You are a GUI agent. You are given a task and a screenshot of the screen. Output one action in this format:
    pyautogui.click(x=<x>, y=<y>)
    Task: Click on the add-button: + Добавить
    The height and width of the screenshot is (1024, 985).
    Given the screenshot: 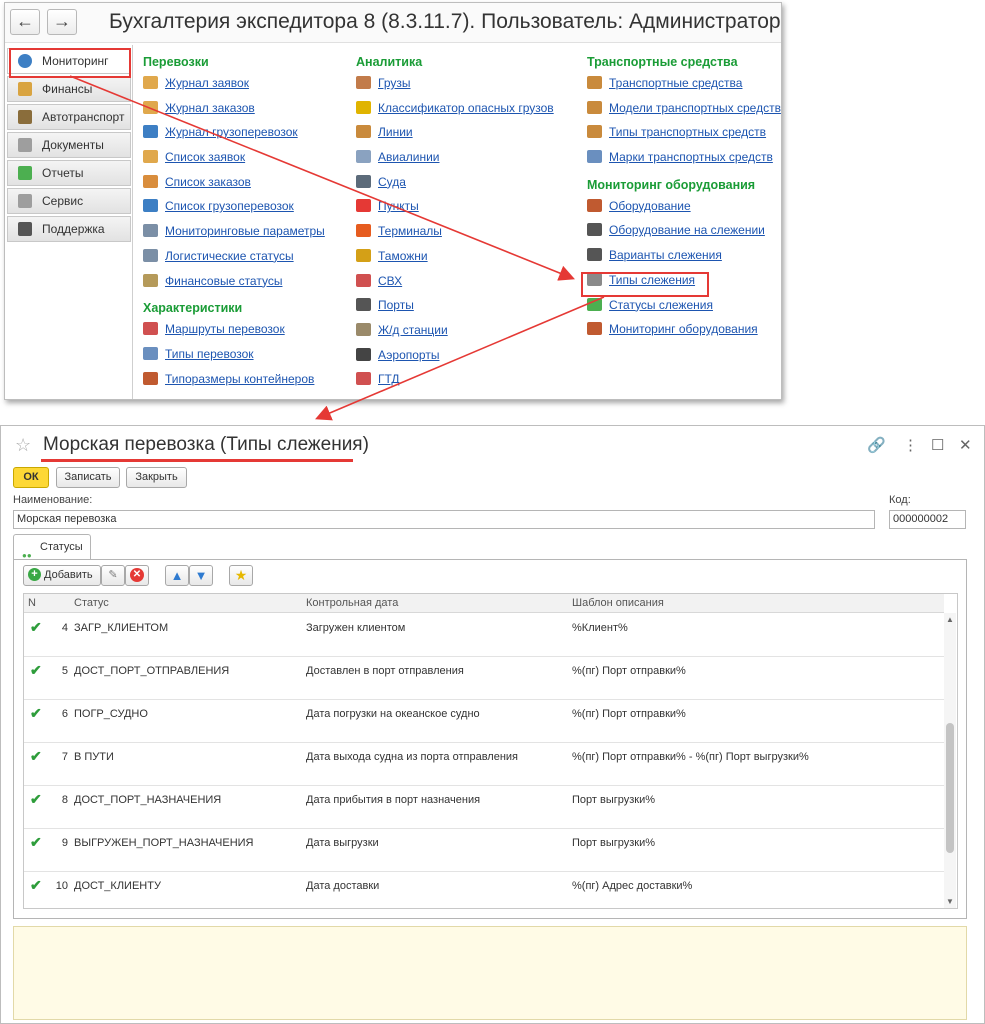 What is the action you would take?
    pyautogui.click(x=62, y=575)
    